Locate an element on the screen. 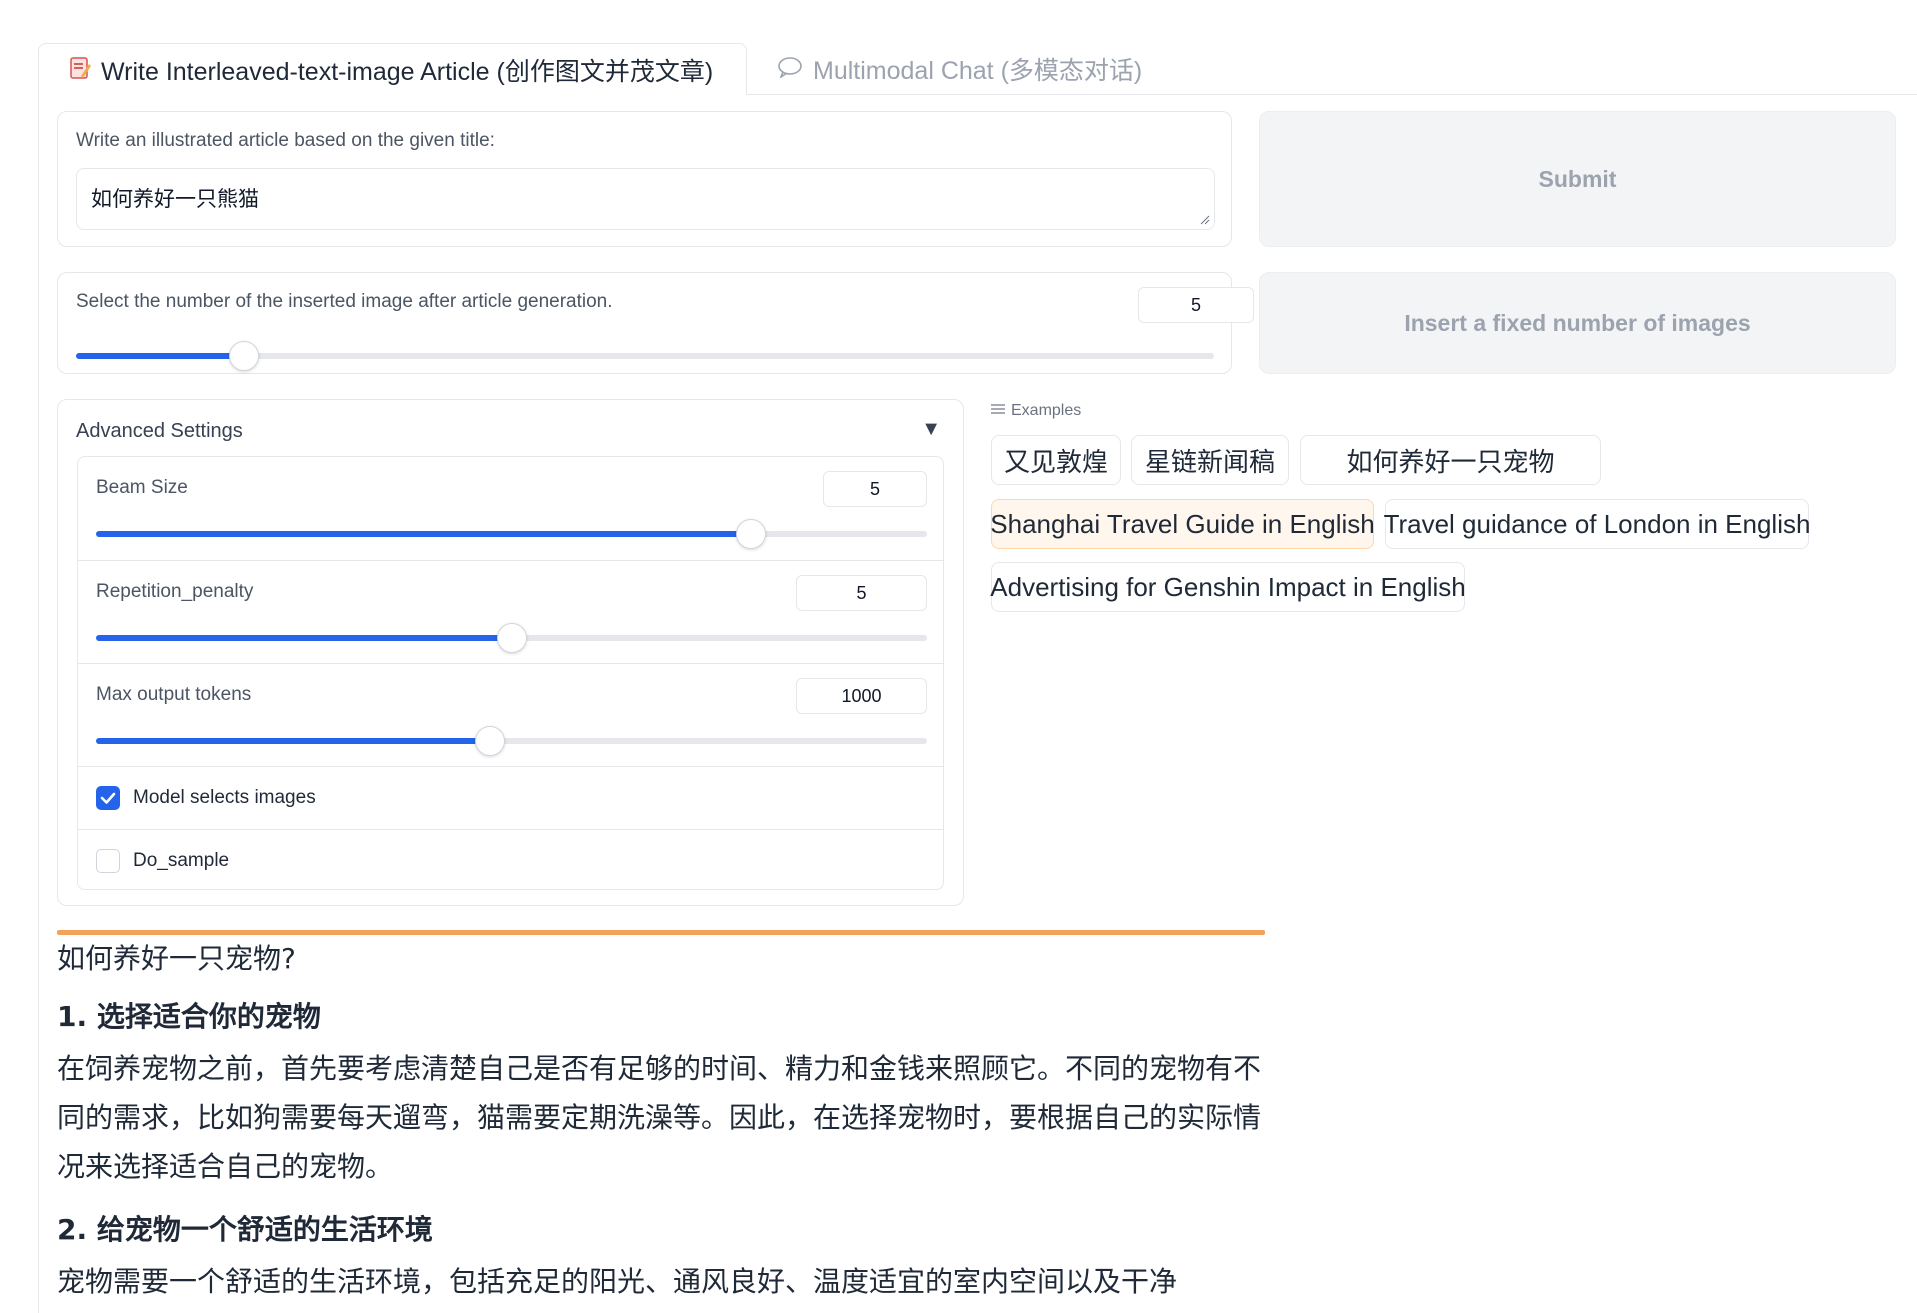  generation-progress-bar is located at coordinates (661, 932).